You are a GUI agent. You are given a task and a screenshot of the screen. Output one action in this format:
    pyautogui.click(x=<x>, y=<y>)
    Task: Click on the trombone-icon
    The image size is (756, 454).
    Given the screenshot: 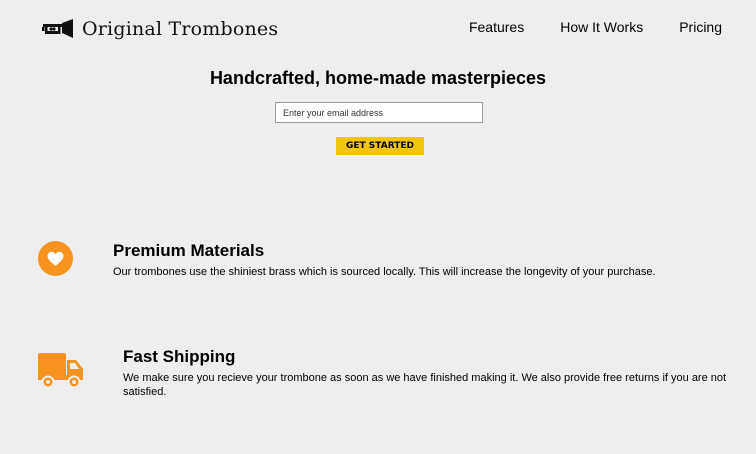 What is the action you would take?
    pyautogui.click(x=59, y=29)
    